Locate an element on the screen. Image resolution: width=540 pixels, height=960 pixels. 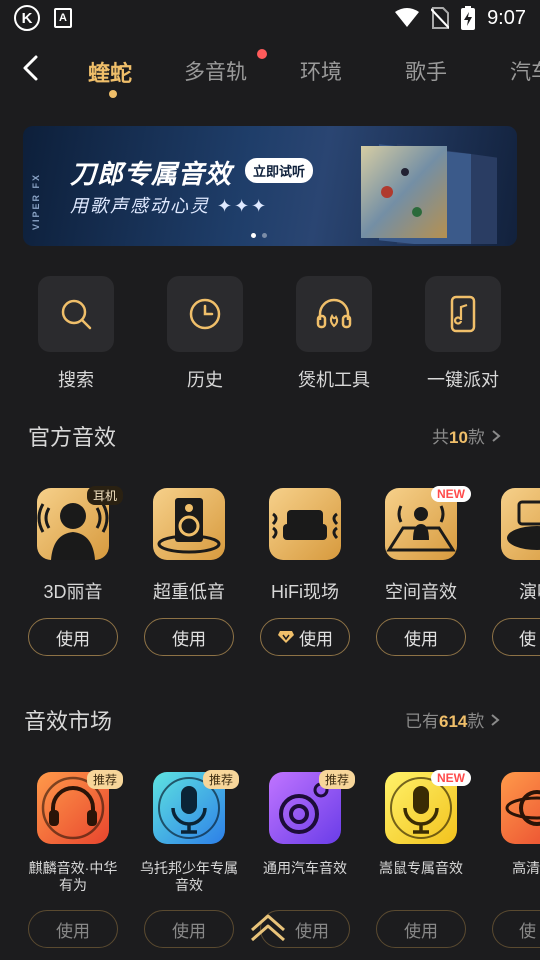
market-card-car: 推荐 通用汽车音效 is located at coordinates (305, 823).